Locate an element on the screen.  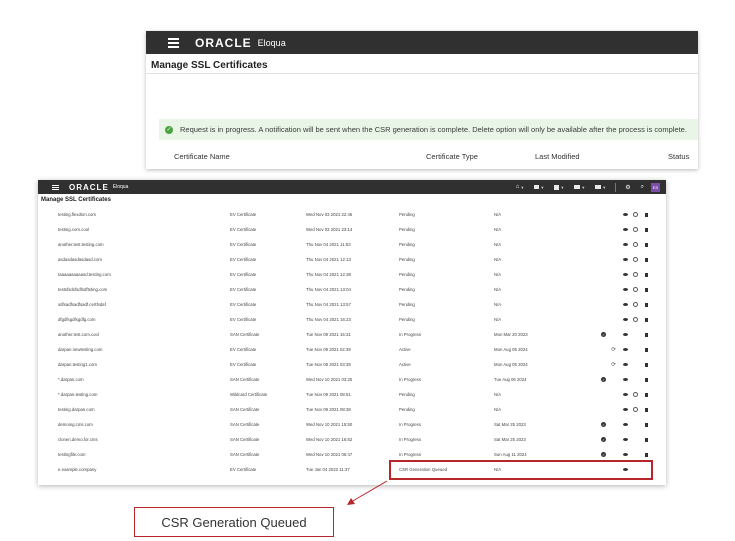
assets-menu-button: ▼ is located at coordinates (559, 187).